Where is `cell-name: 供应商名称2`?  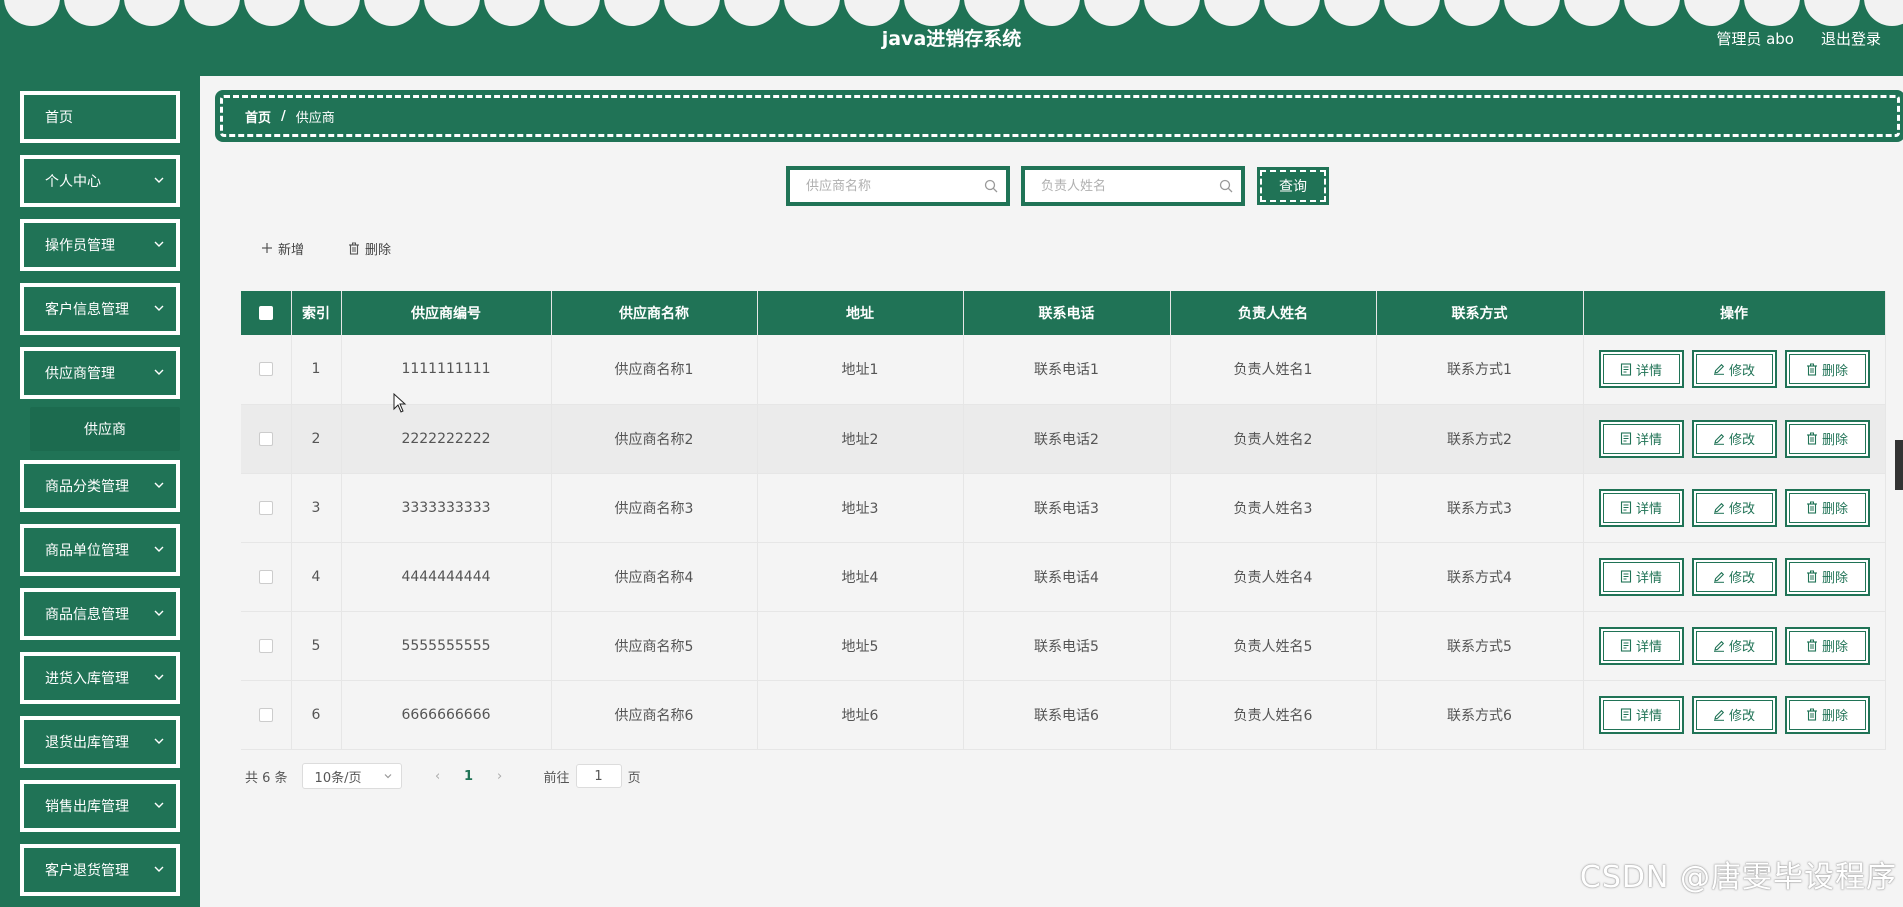
cell-name: 供应商名称2 is located at coordinates (654, 439).